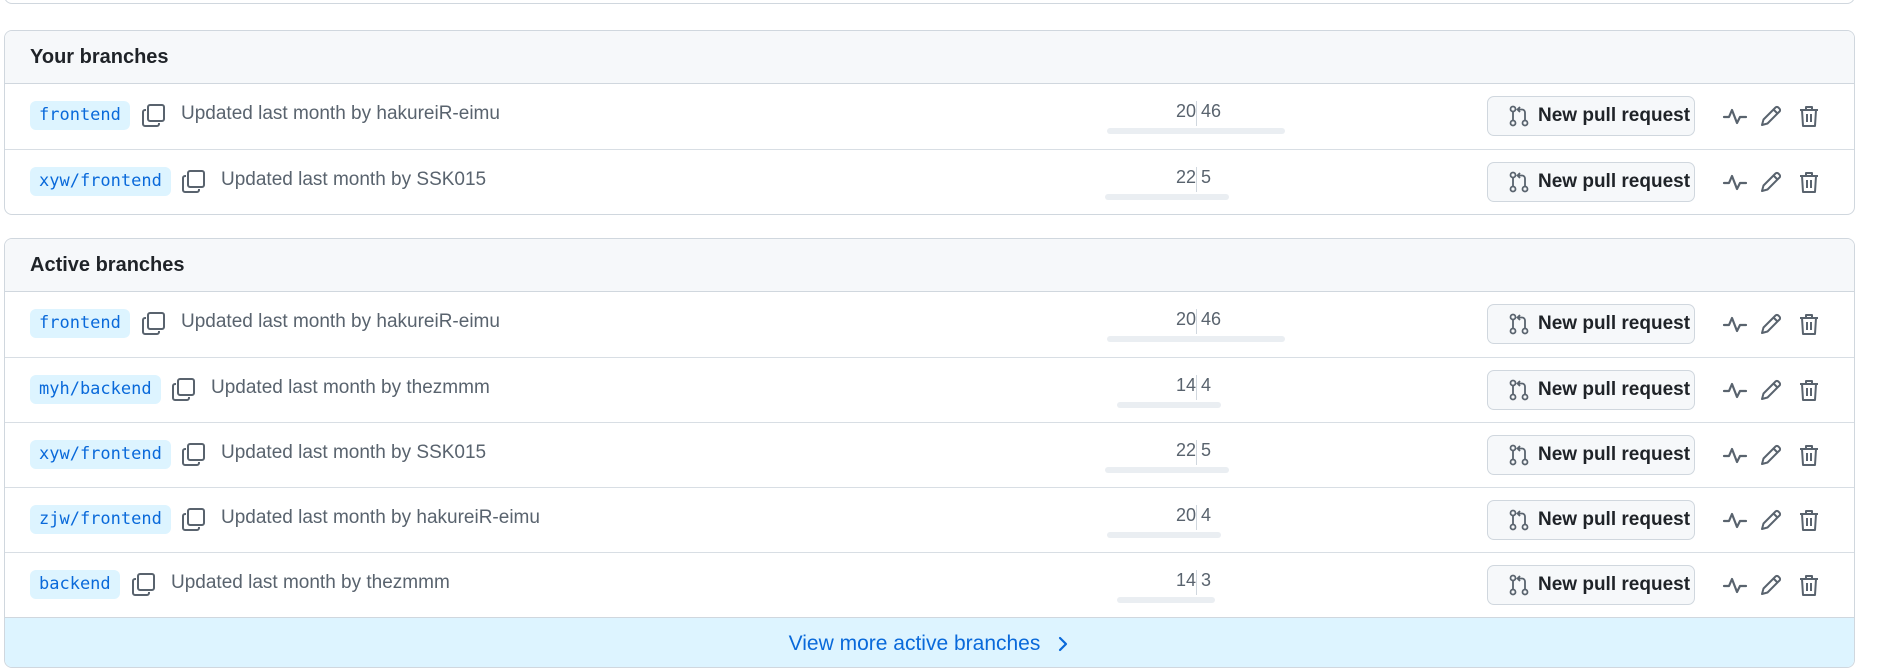  What do you see at coordinates (1199, 391) in the screenshot?
I see `ahead-behind-indicator: 14 4` at bounding box center [1199, 391].